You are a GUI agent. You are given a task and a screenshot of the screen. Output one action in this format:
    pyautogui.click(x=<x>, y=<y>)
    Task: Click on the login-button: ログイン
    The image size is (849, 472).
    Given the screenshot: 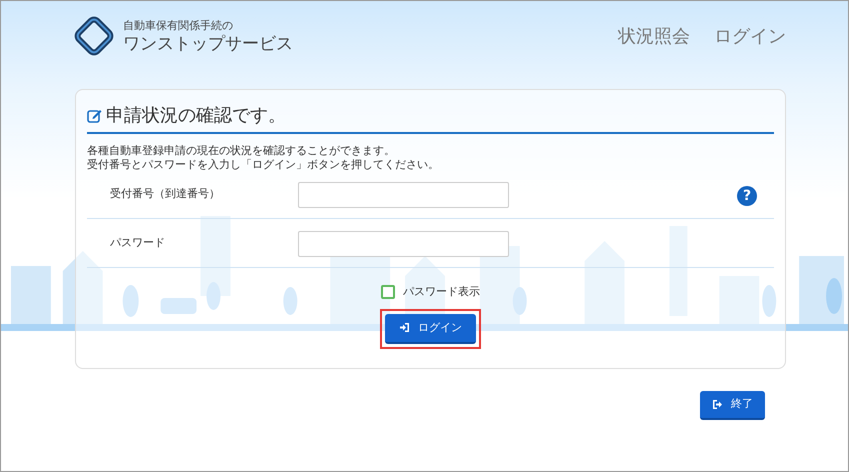 What is the action you would take?
    pyautogui.click(x=430, y=329)
    